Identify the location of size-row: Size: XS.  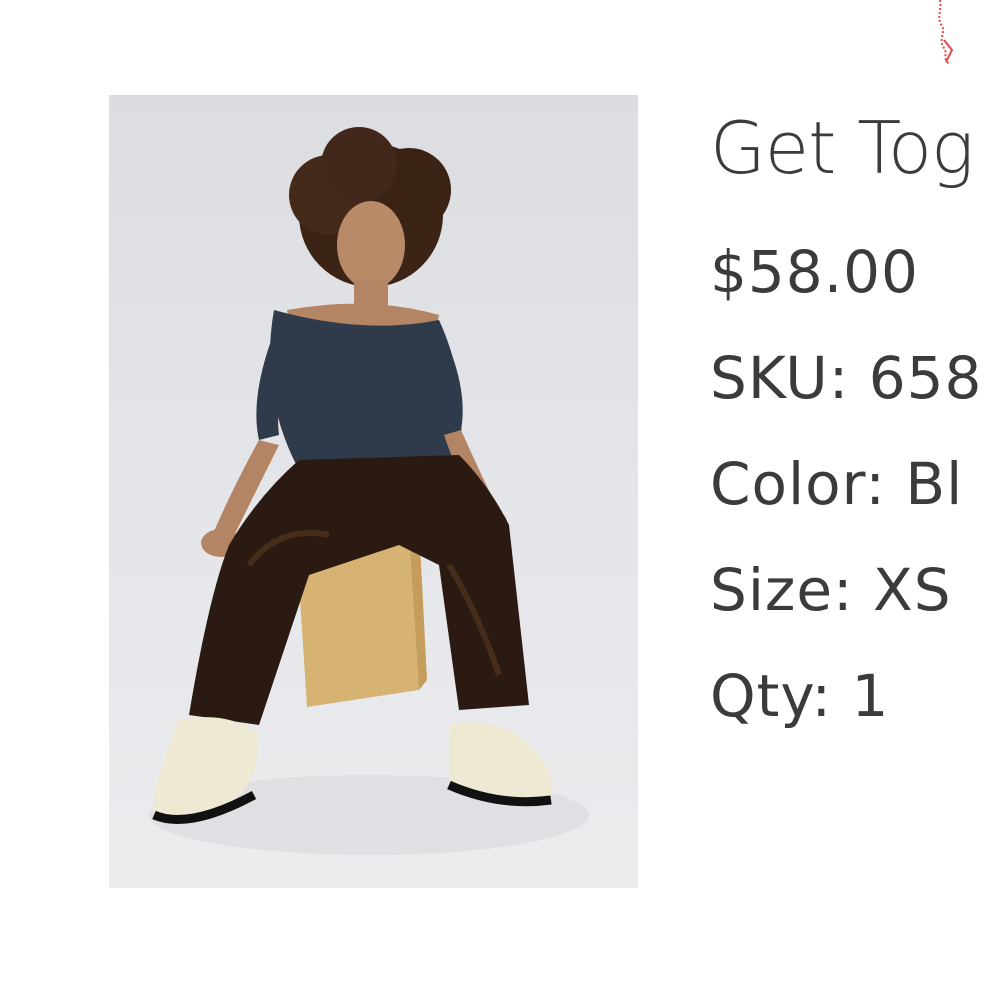
(855, 590).